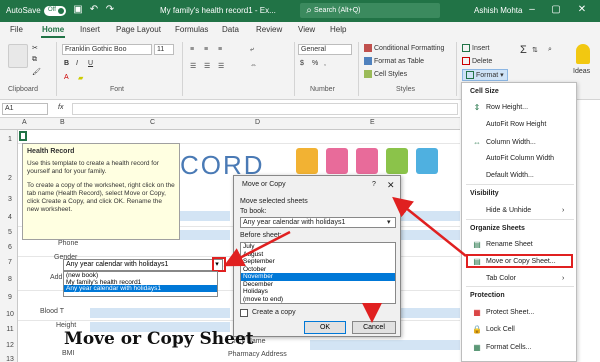 The height and width of the screenshot is (362, 600). Describe the element at coordinates (429, 226) in the screenshot. I see `arrow-to-dialog` at that location.